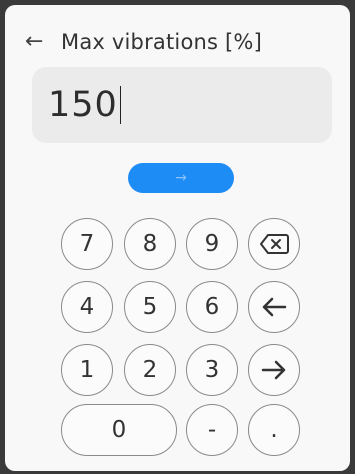  I want to click on key-0: 0, so click(119, 430).